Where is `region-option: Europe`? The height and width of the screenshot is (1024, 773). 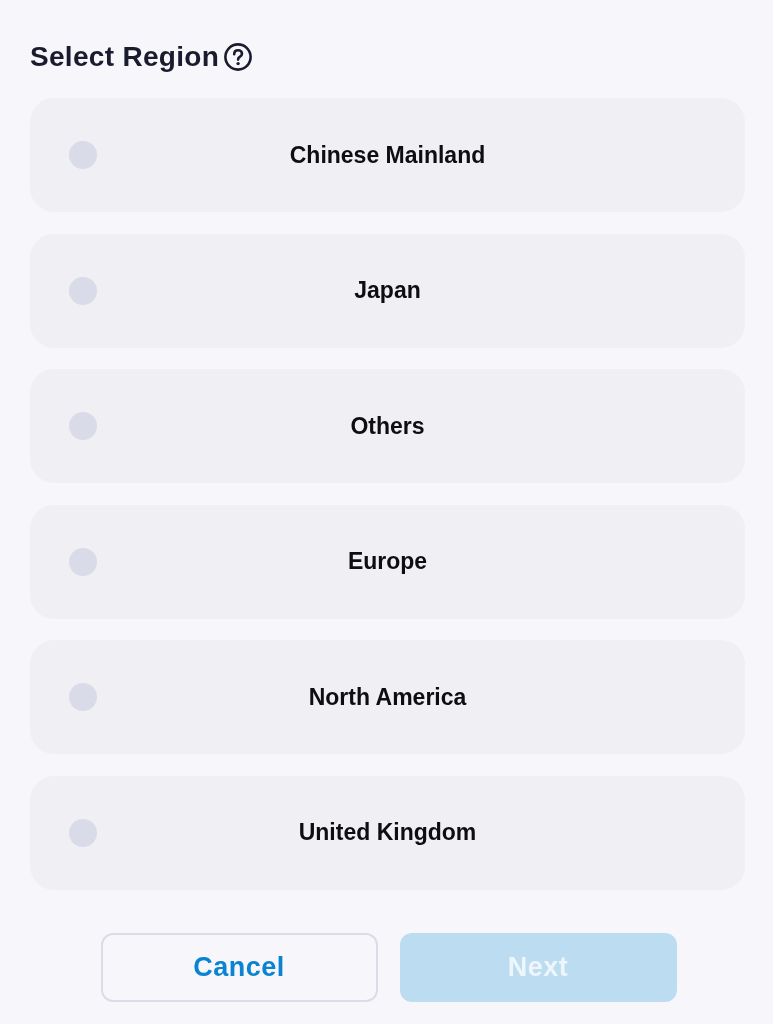 region-option: Europe is located at coordinates (387, 561).